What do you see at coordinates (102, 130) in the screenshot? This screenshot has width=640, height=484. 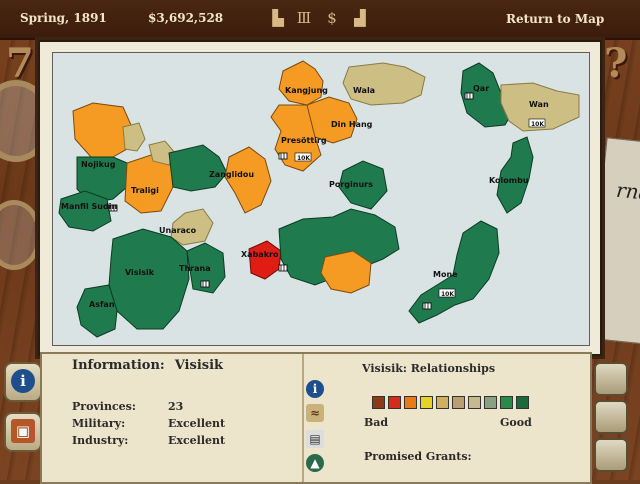 I see `region-west-orange` at bounding box center [102, 130].